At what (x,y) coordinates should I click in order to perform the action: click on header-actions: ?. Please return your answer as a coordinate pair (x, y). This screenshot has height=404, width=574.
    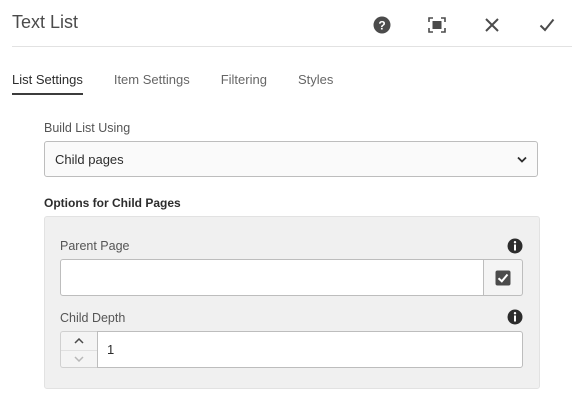
    Looking at the image, I should click on (464, 25).